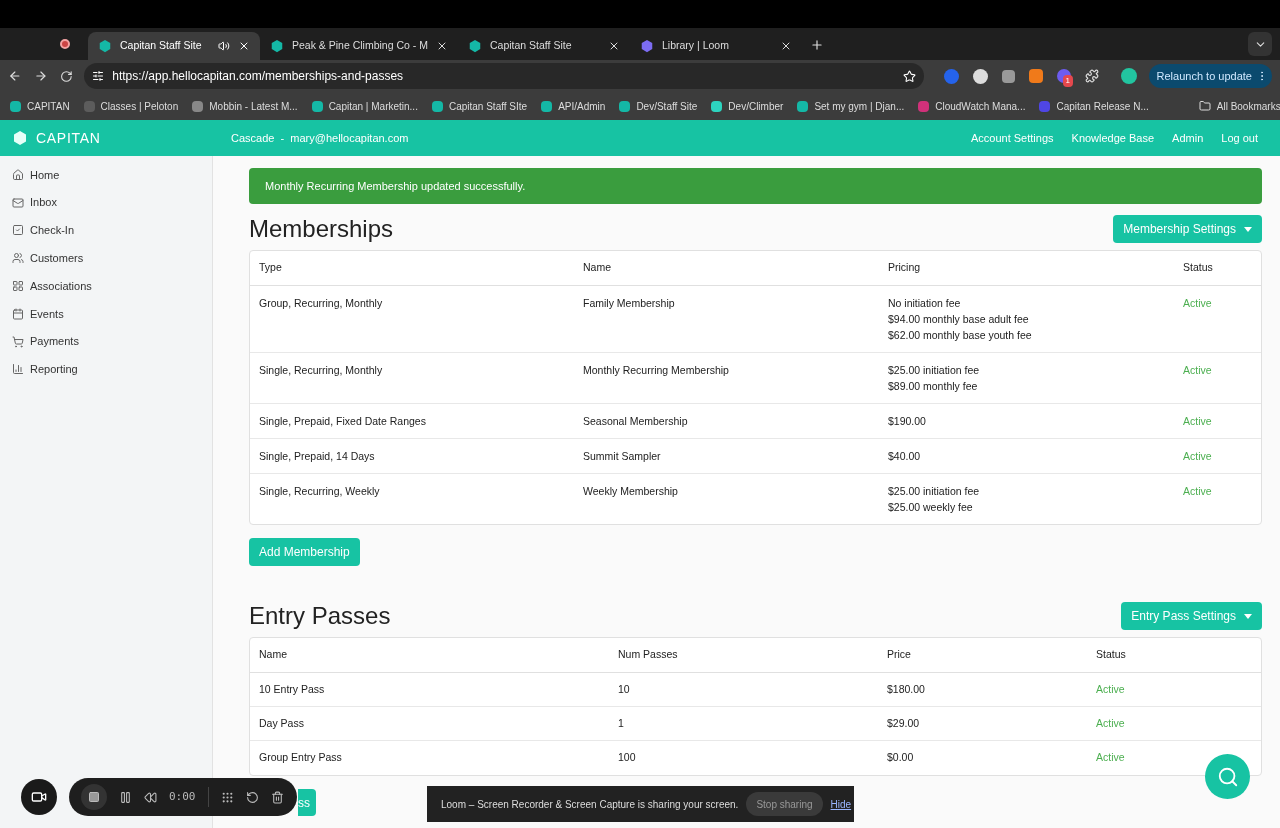  Describe the element at coordinates (504, 76) in the screenshot. I see `address-field: https://app.hellocapitan.com/memberships-and-passes` at that location.